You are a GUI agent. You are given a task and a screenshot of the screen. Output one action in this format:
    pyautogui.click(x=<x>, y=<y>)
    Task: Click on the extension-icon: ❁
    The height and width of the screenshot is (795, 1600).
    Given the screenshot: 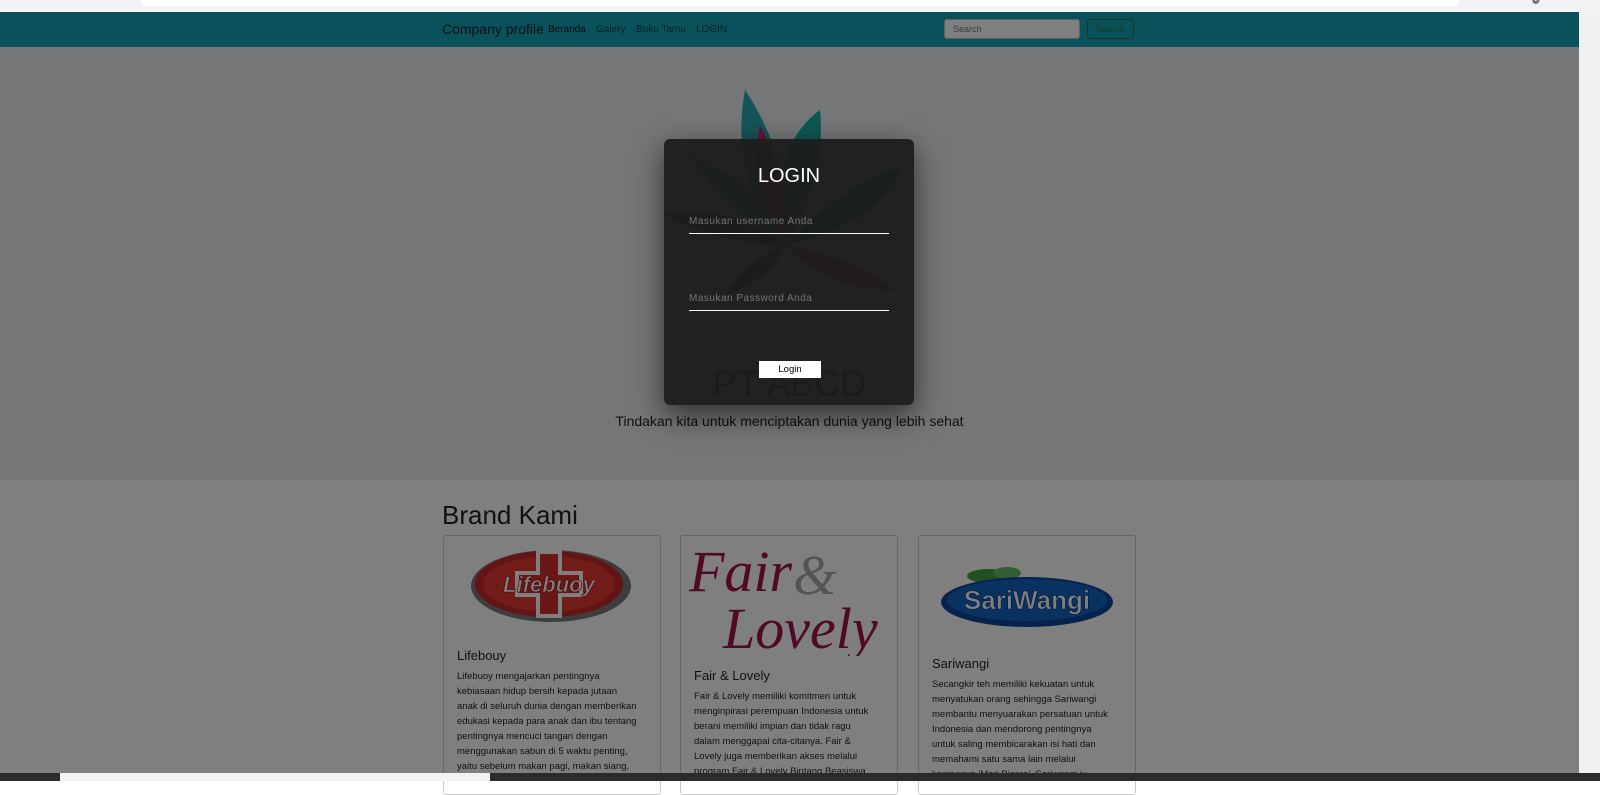 What is the action you would take?
    pyautogui.click(x=1536, y=3)
    